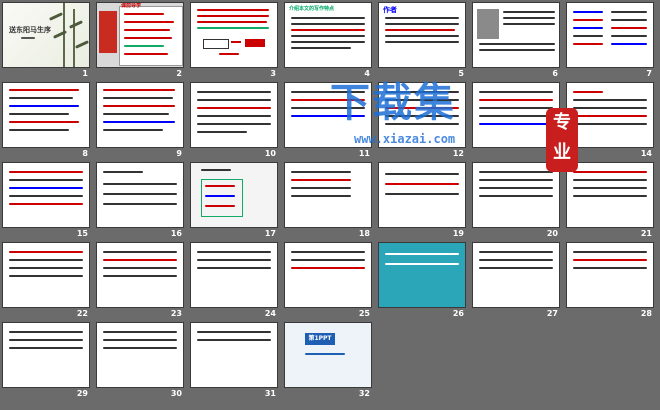  What do you see at coordinates (82, 313) in the screenshot?
I see `slide-number: 22` at bounding box center [82, 313].